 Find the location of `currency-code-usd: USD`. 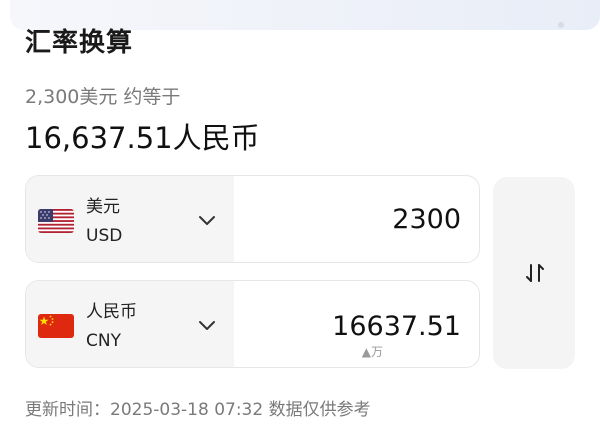

currency-code-usd: USD is located at coordinates (104, 236).